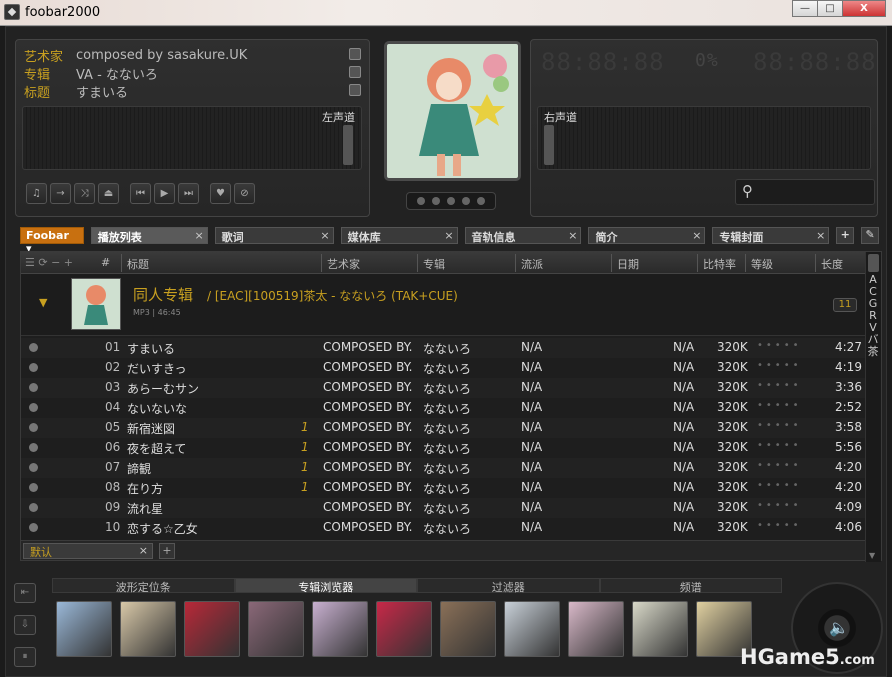 Image resolution: width=892 pixels, height=677 pixels. Describe the element at coordinates (49, 262) in the screenshot. I see `list-options-icon: ☰ ⟳ − +` at that location.